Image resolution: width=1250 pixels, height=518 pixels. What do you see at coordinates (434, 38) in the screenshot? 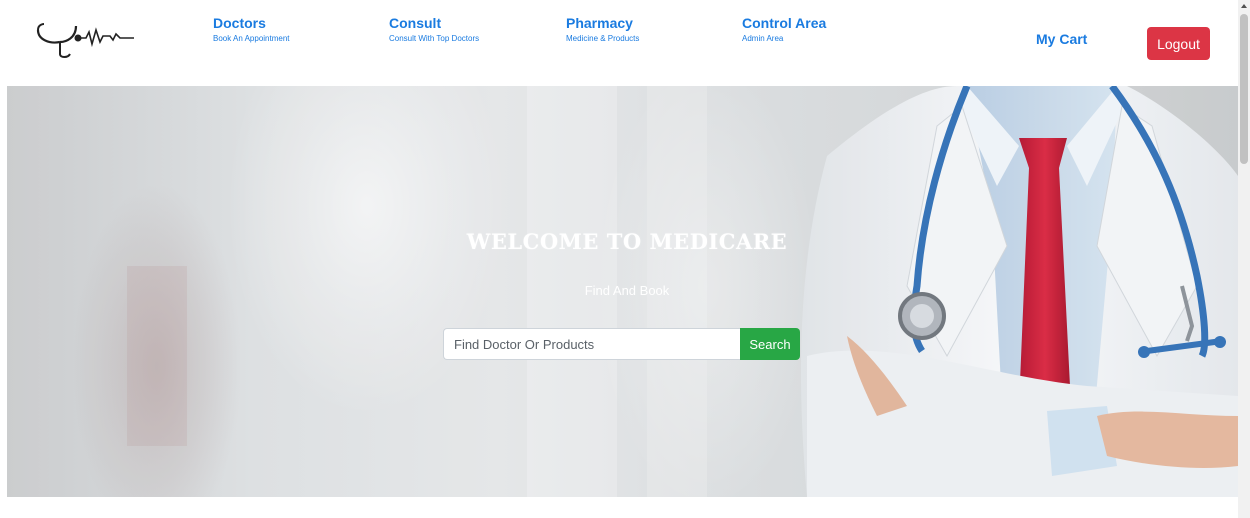
I see `nav-consult-subtitle: Consult With Top Doctors` at bounding box center [434, 38].